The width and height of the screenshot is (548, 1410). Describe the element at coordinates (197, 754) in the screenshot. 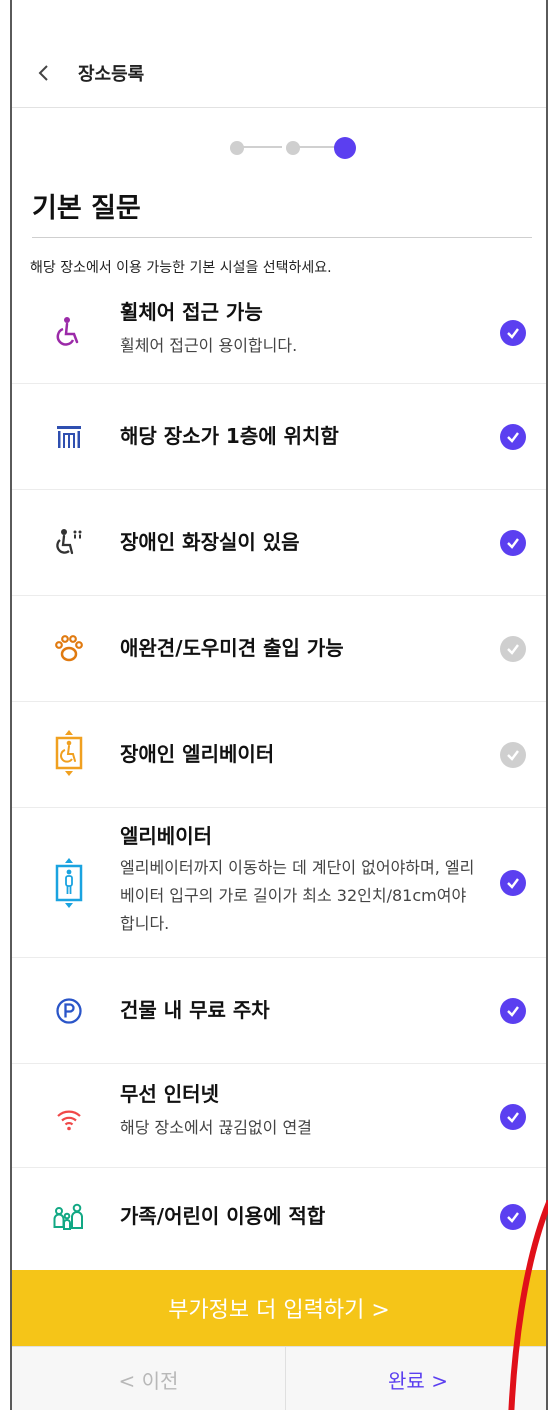

I see `facility-title: 장애인 엘리베이터` at that location.